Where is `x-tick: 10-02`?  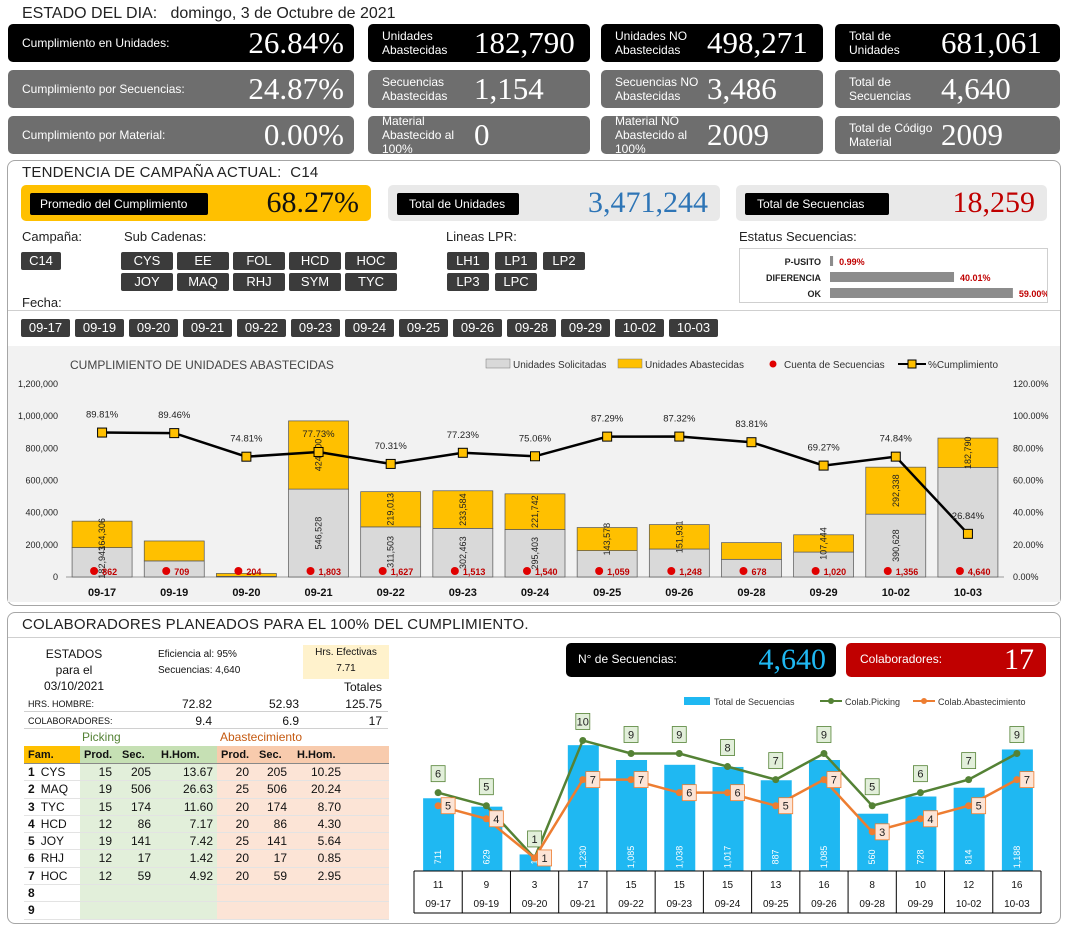
x-tick: 10-02 is located at coordinates (896, 593).